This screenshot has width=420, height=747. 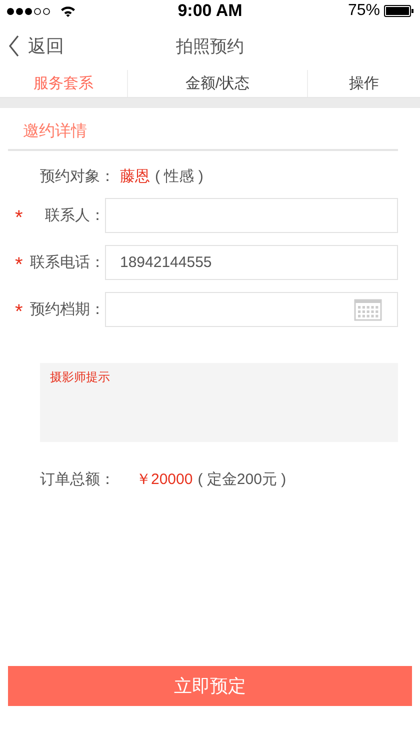 I want to click on calendar-icon, so click(x=368, y=309).